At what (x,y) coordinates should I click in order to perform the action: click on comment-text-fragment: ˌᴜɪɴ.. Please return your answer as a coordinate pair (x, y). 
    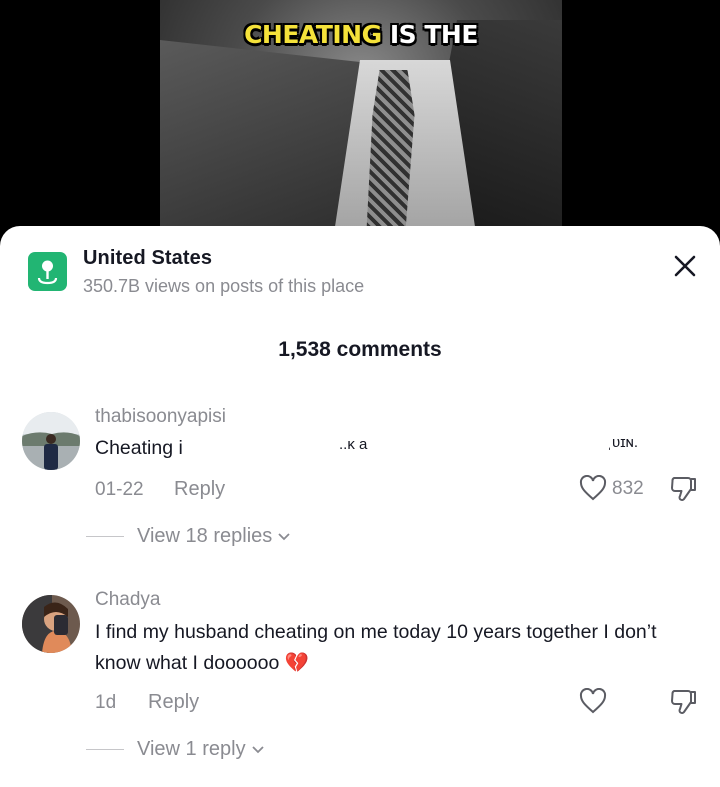
    Looking at the image, I should click on (622, 442).